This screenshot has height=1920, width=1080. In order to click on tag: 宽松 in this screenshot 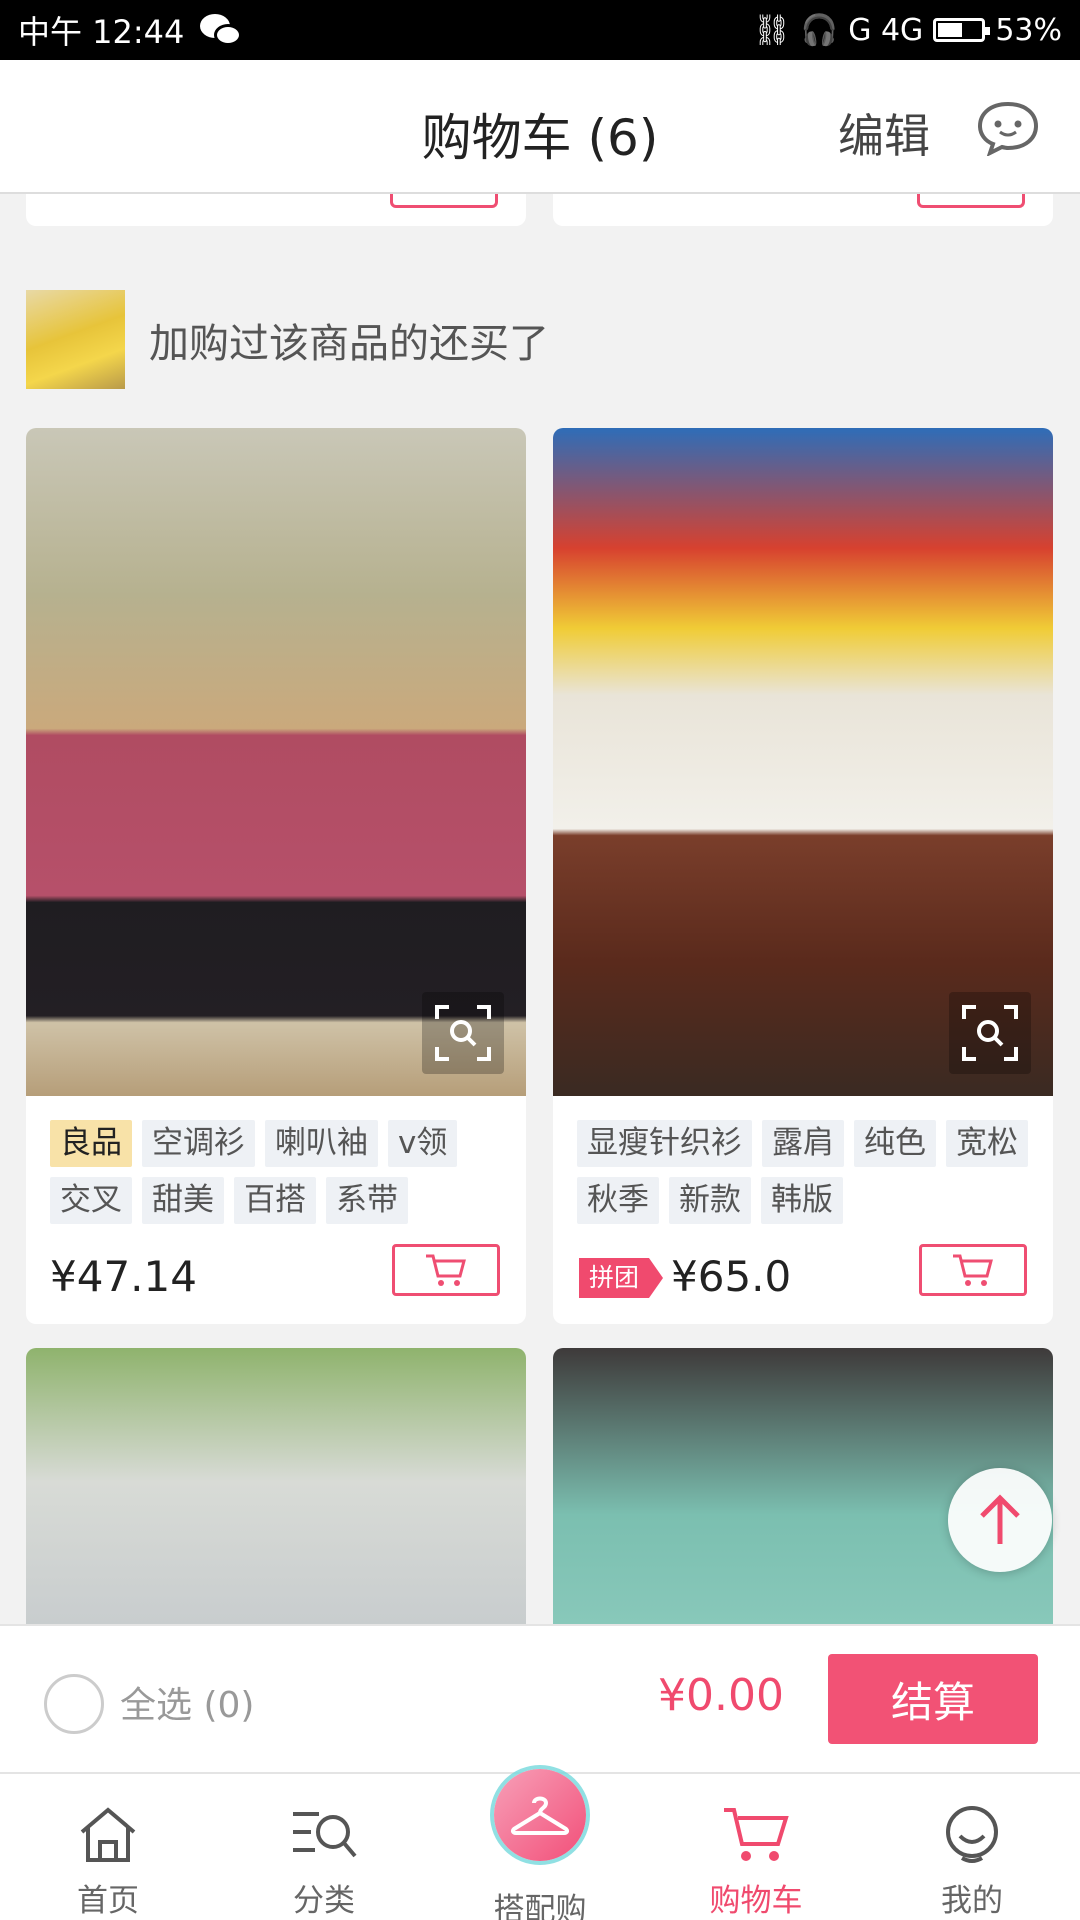, I will do `click(987, 1143)`.